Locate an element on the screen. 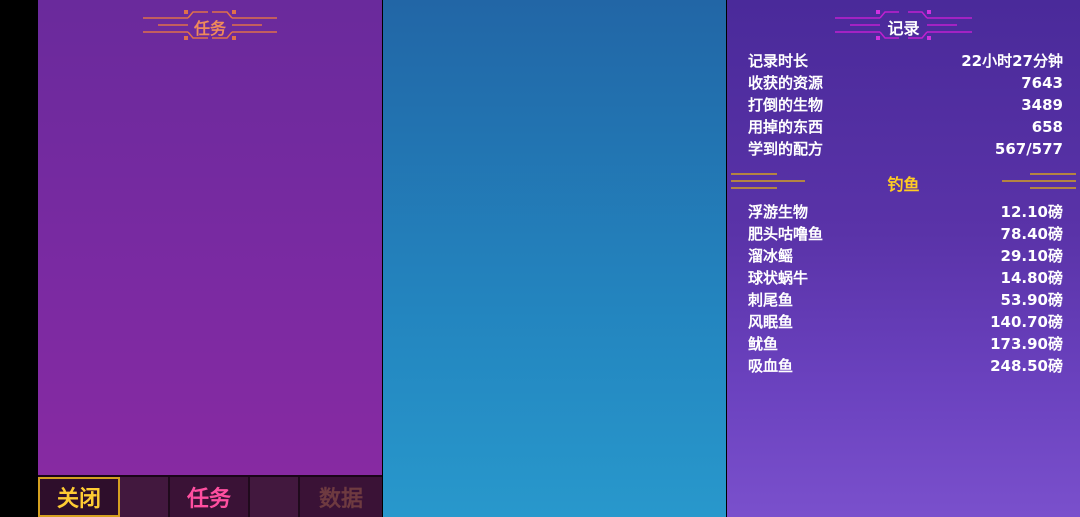 The width and height of the screenshot is (1080, 517). fish-weight: 29.10磅 is located at coordinates (1031, 256).